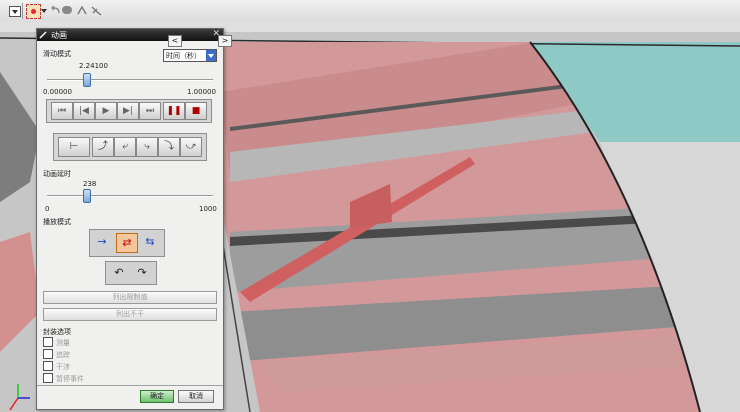 Image resolution: width=740 pixels, height=412 pixels. I want to click on assoc-icon-1: ↶, so click(119, 273).